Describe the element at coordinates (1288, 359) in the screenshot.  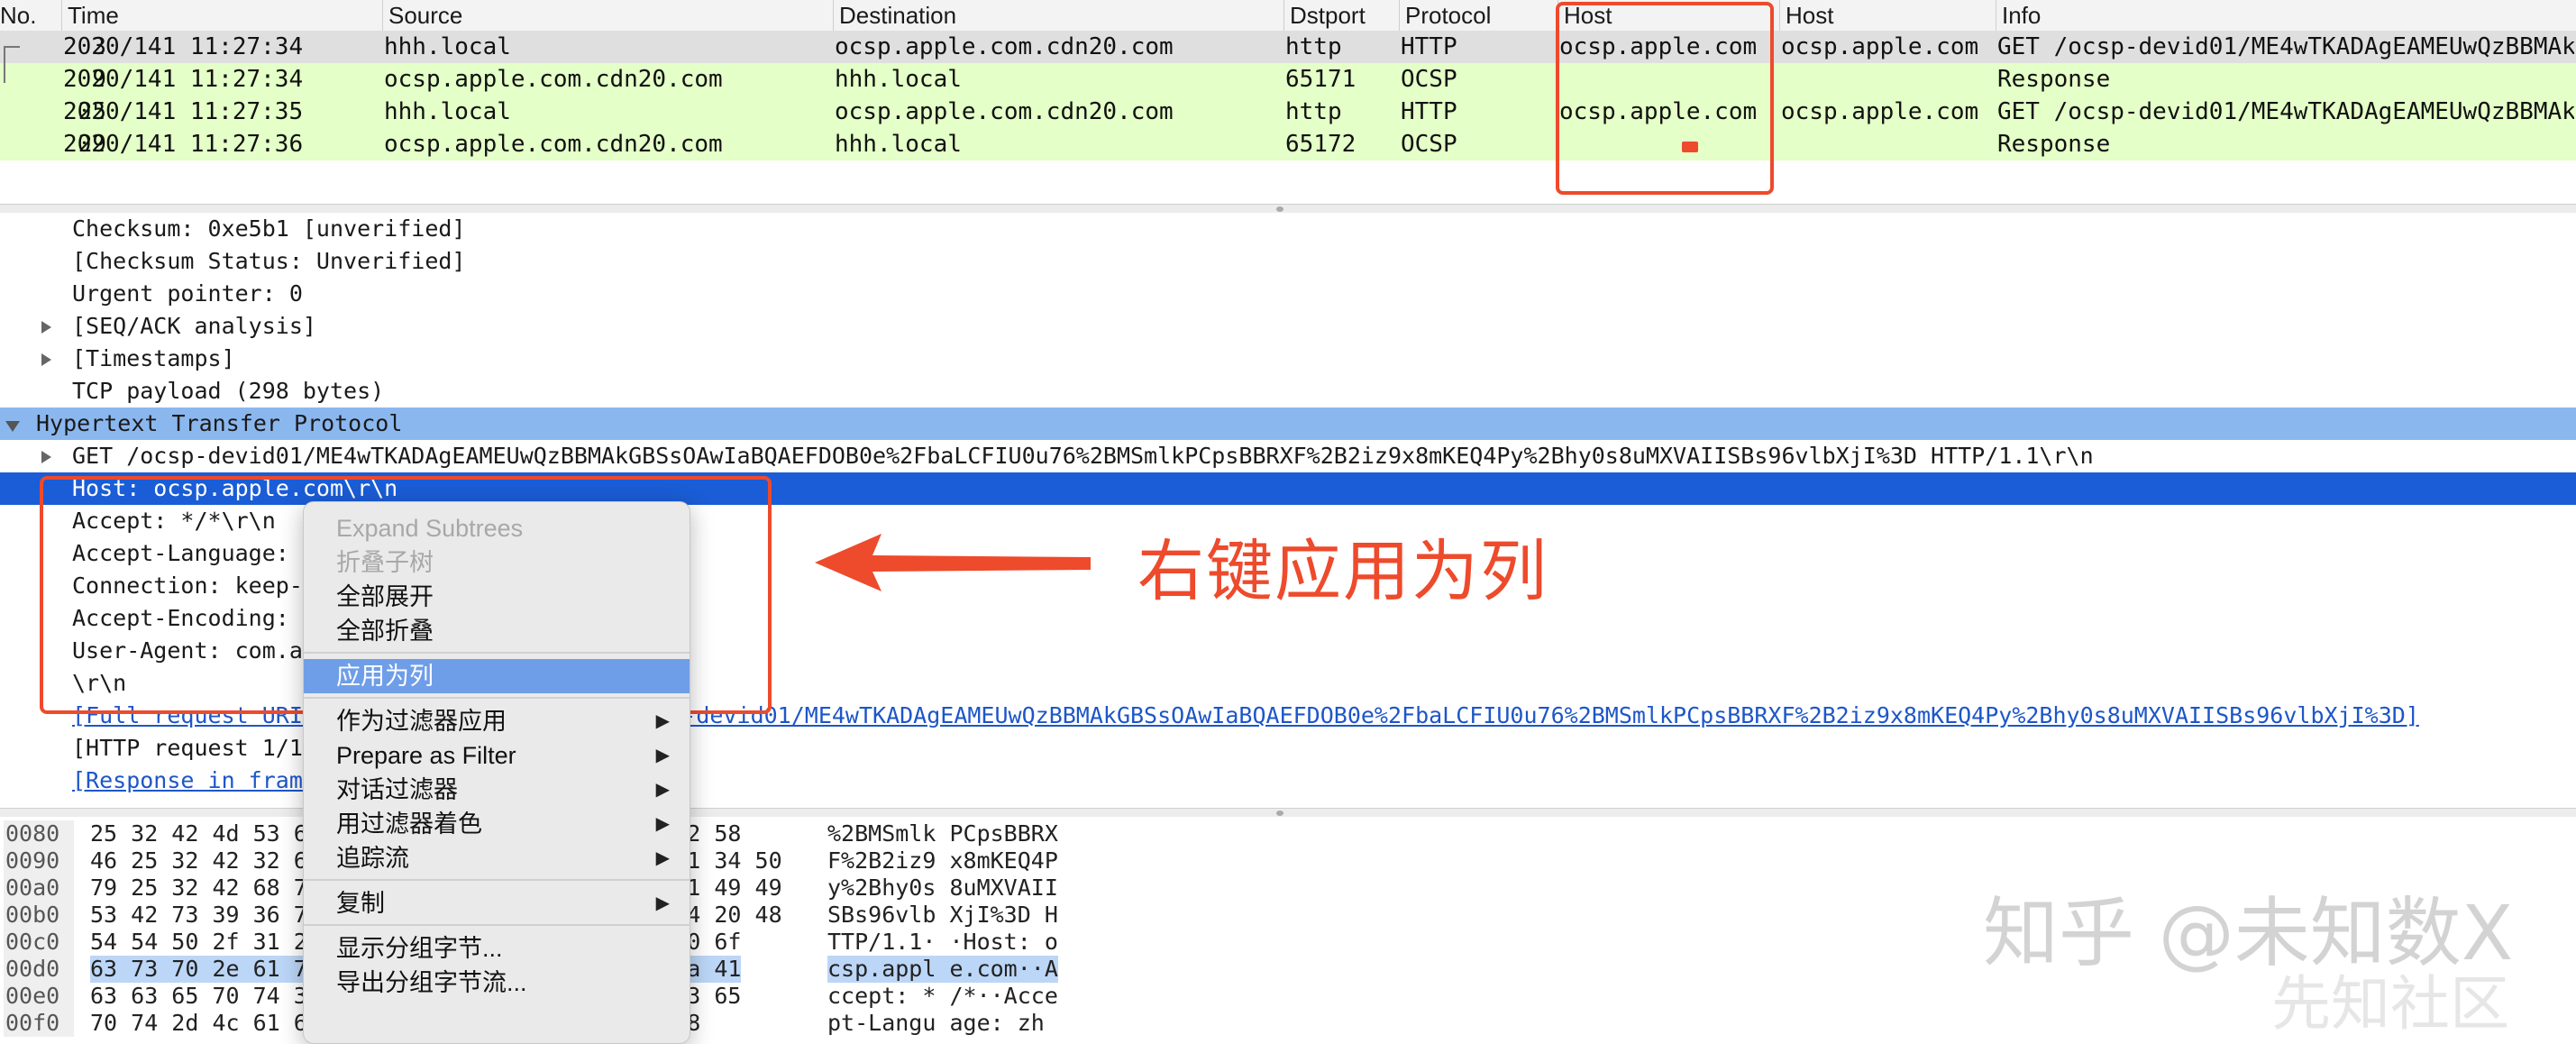
I see `detail-row: [Timestamps]` at that location.